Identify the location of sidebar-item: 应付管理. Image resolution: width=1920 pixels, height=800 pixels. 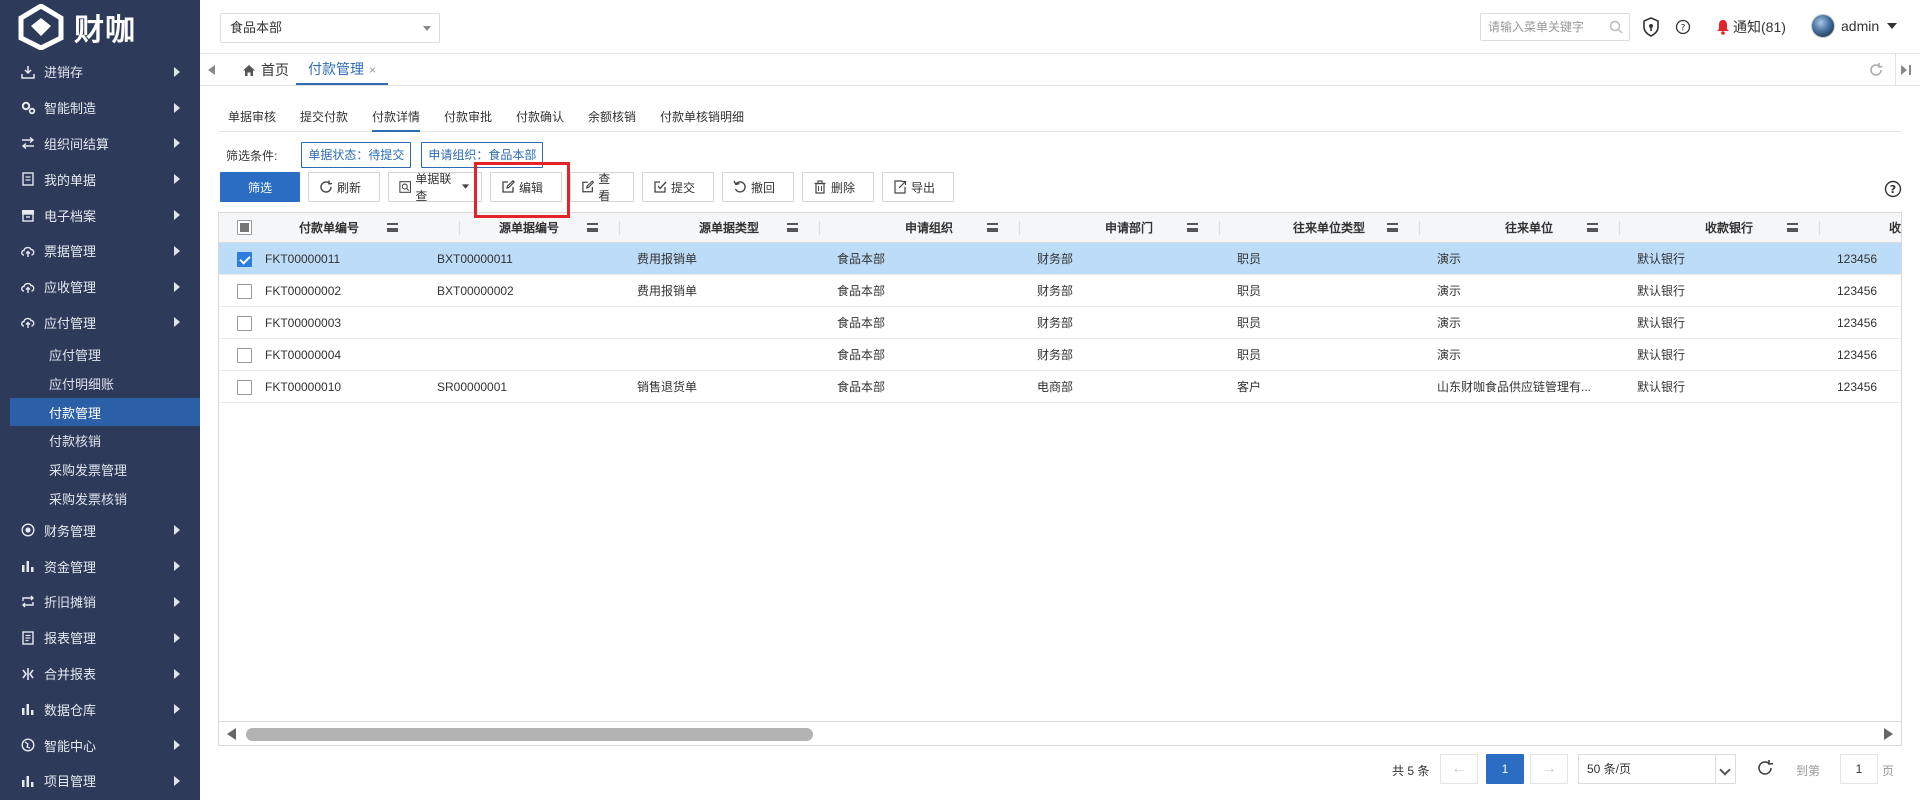
(100, 323).